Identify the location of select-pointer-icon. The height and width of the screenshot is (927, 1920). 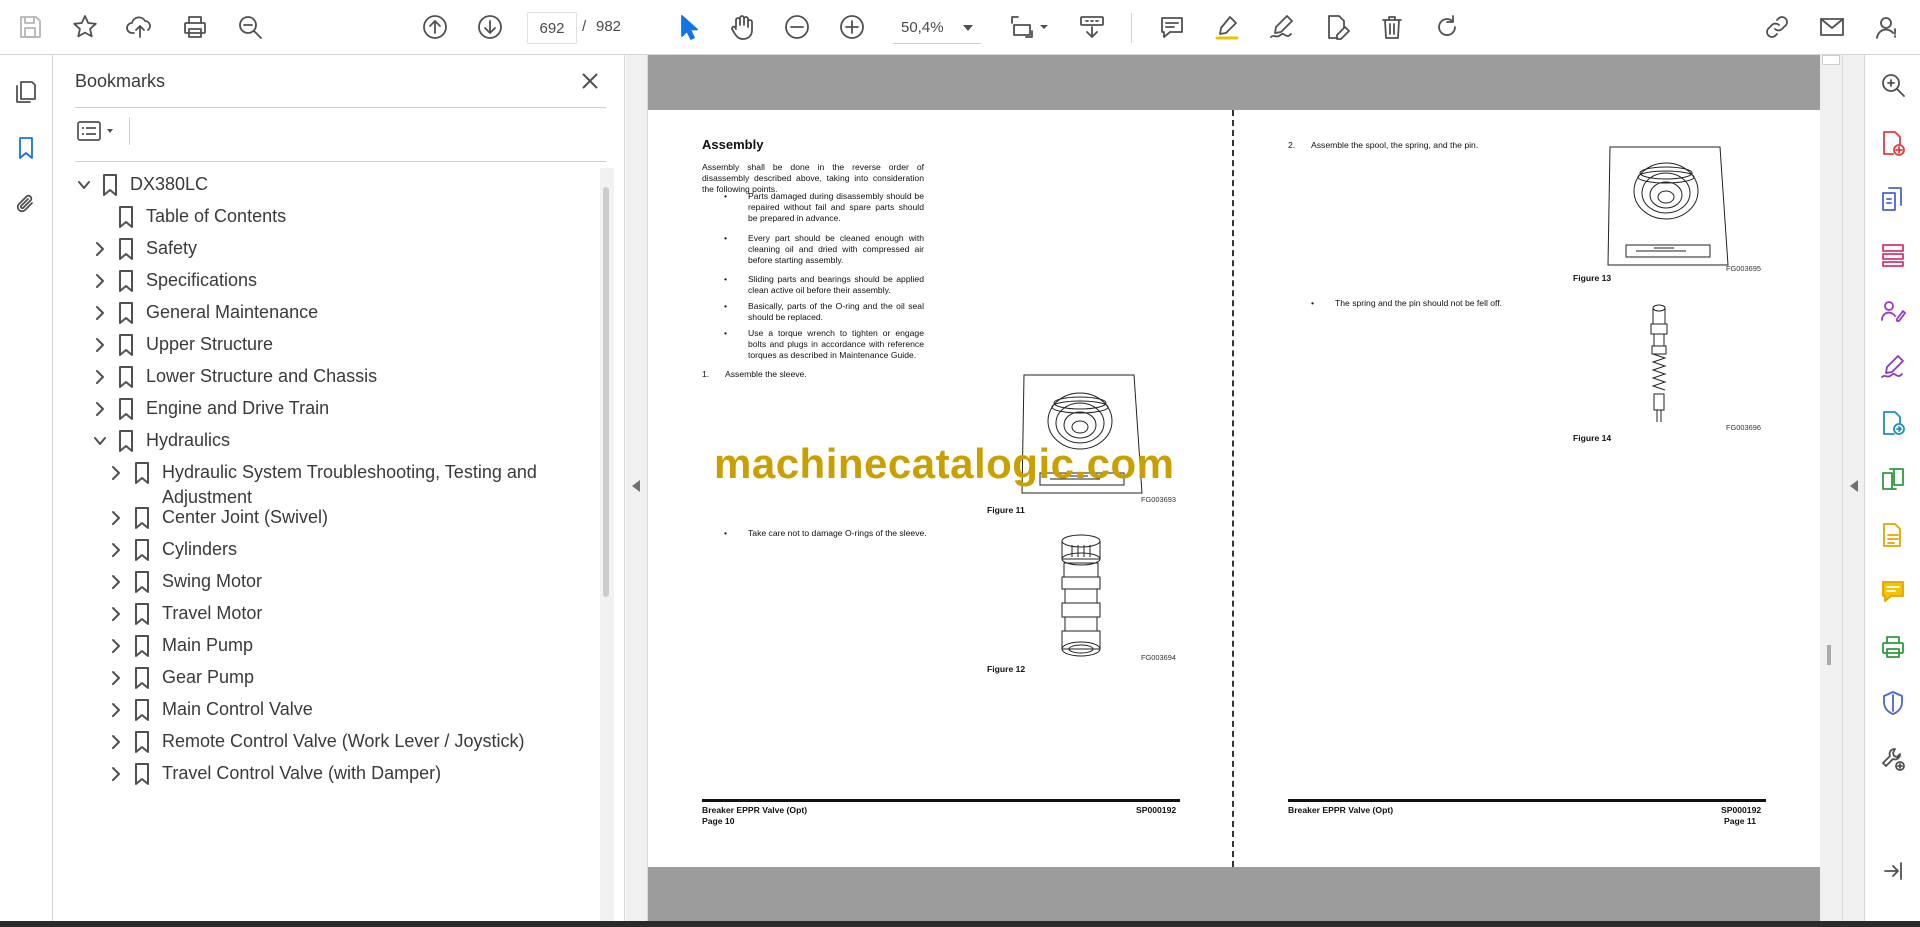
(687, 27).